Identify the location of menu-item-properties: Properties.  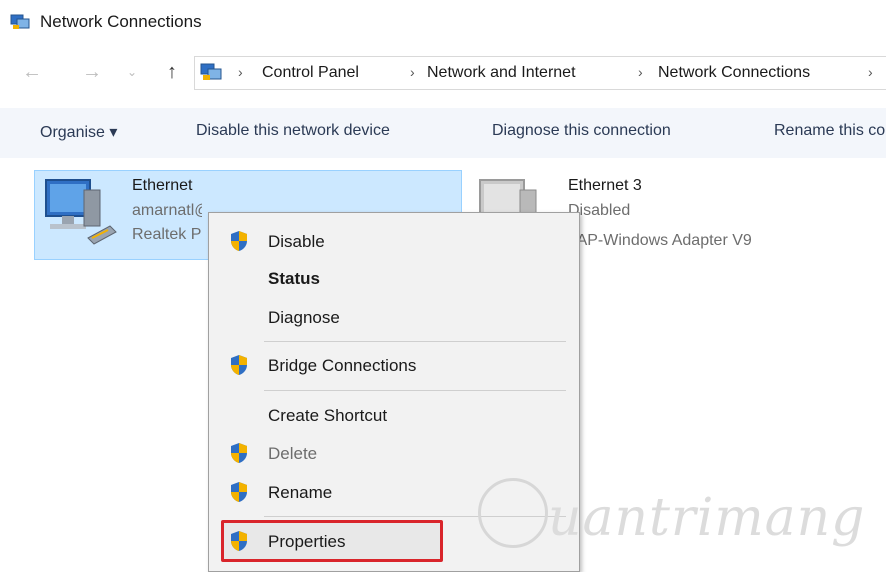
(306, 542).